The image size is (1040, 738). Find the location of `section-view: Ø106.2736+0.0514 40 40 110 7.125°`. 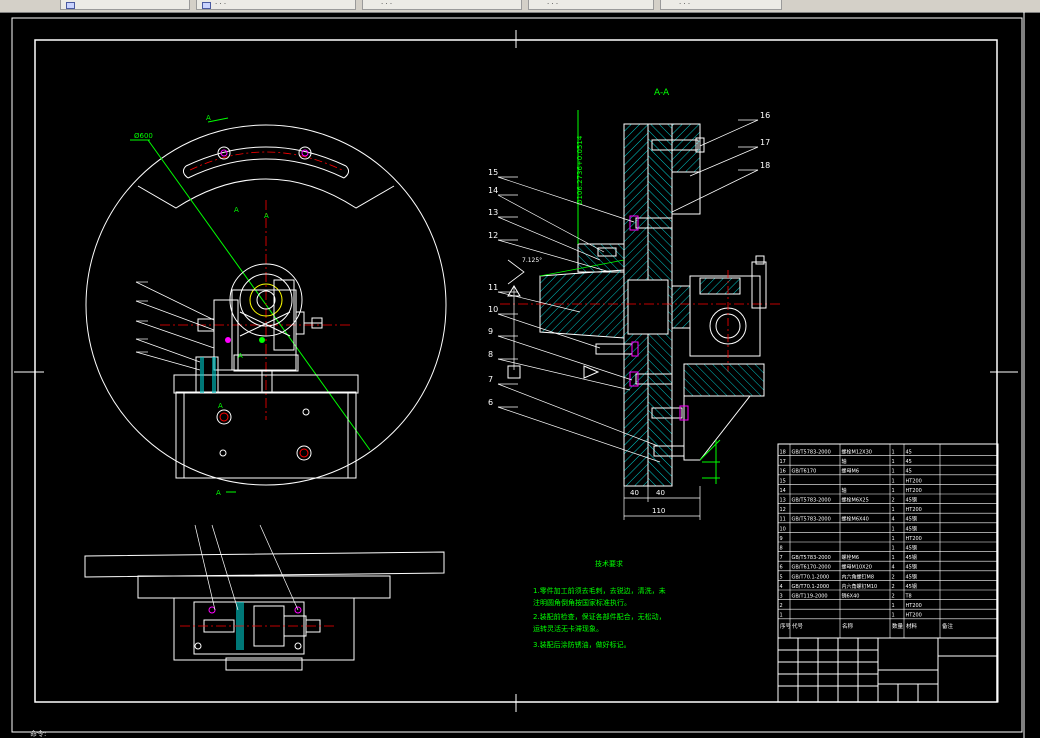

section-view: Ø106.2736+0.0514 40 40 110 7.125° is located at coordinates (640, 315).